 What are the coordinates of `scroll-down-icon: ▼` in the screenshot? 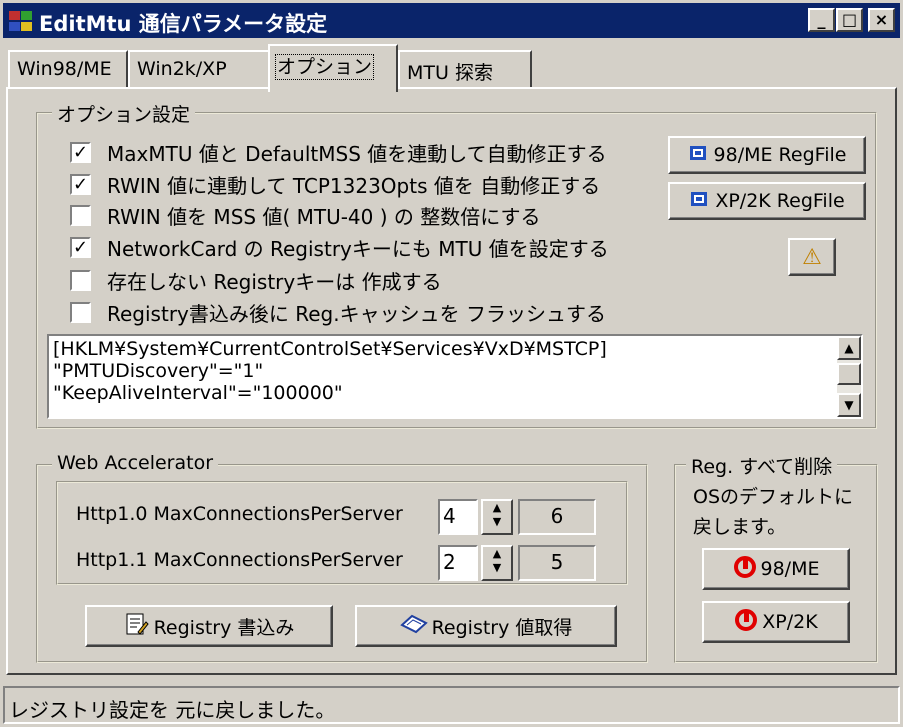 It's located at (849, 405).